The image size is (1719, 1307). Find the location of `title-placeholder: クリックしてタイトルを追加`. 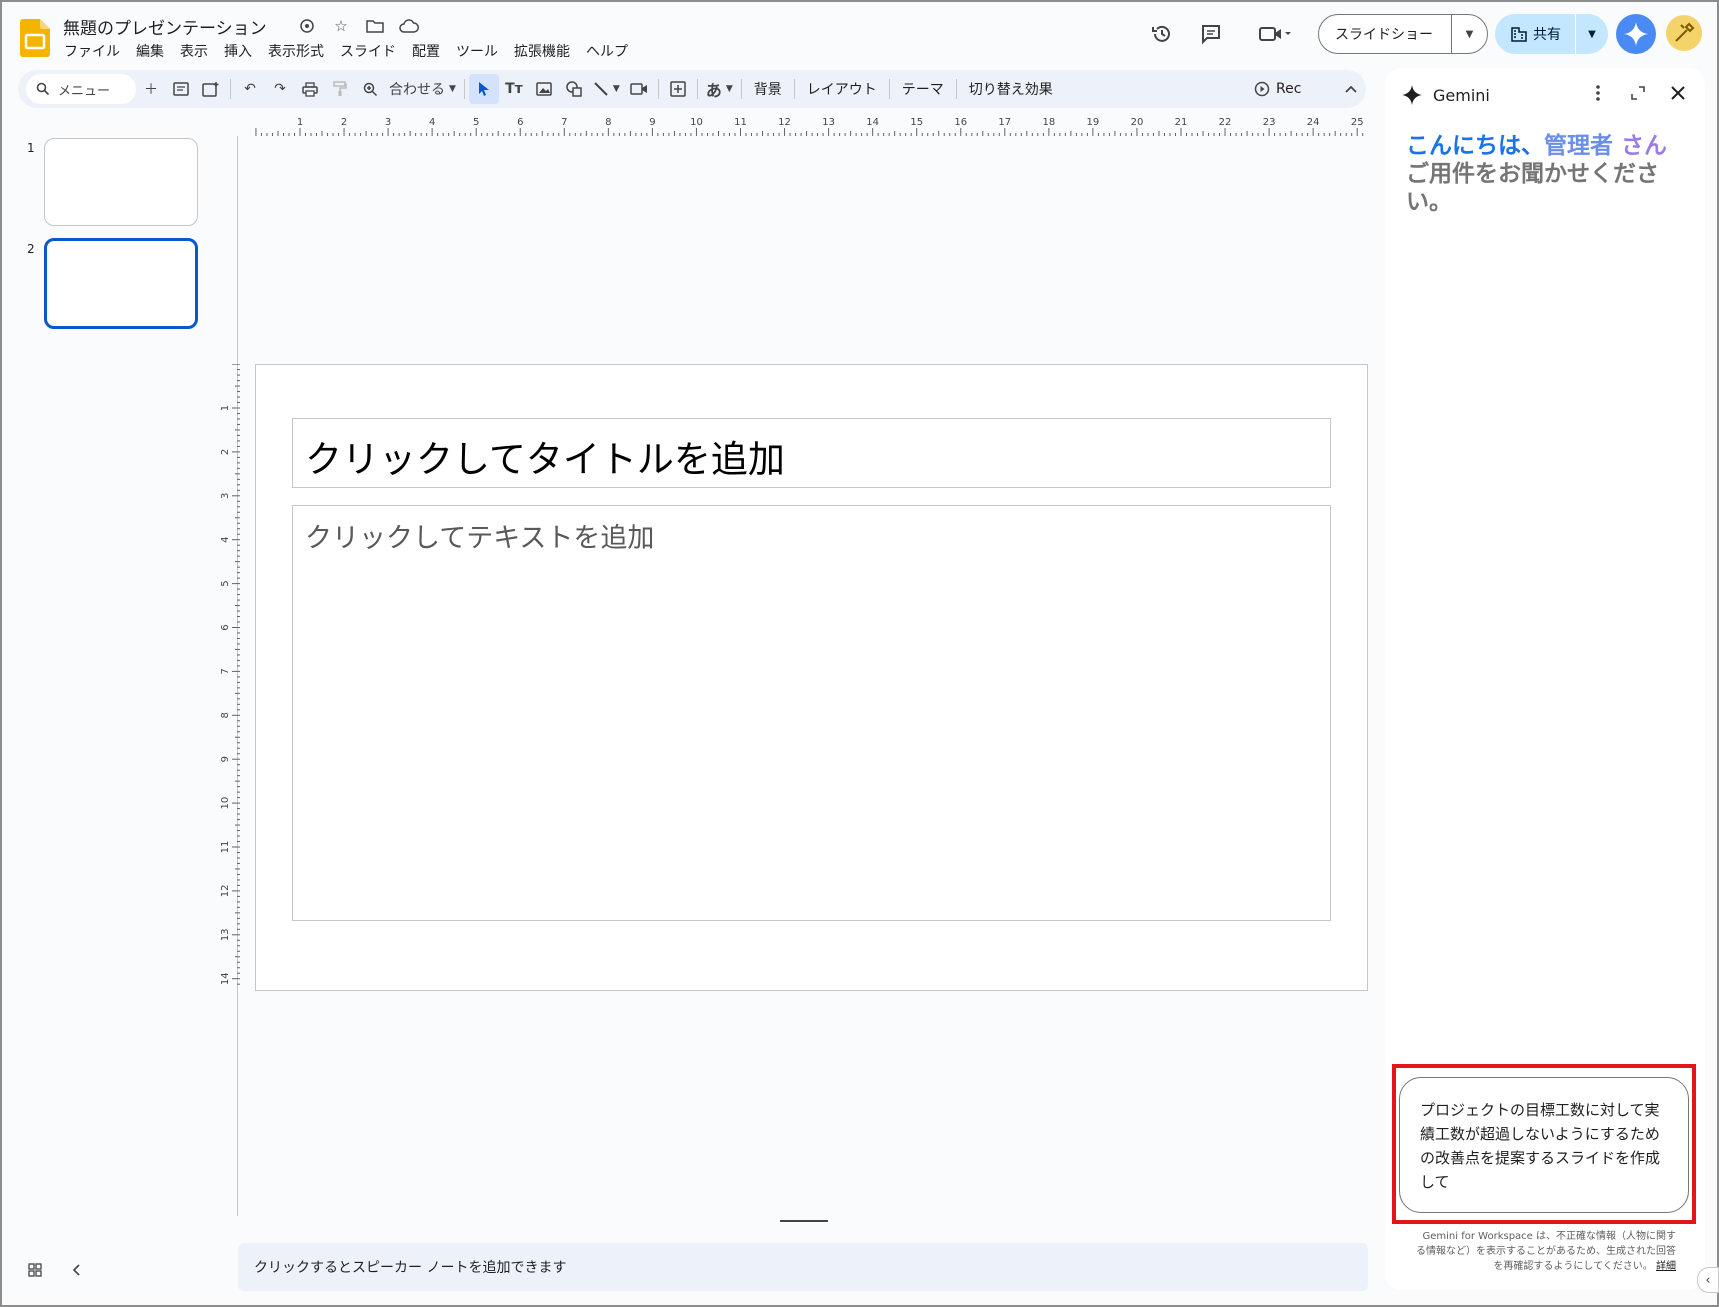

title-placeholder: クリックしてタイトルを追加 is located at coordinates (811, 453).